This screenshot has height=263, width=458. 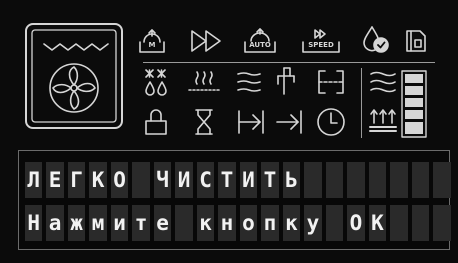 What do you see at coordinates (141, 223) in the screenshot?
I see `display-char-cell: т` at bounding box center [141, 223].